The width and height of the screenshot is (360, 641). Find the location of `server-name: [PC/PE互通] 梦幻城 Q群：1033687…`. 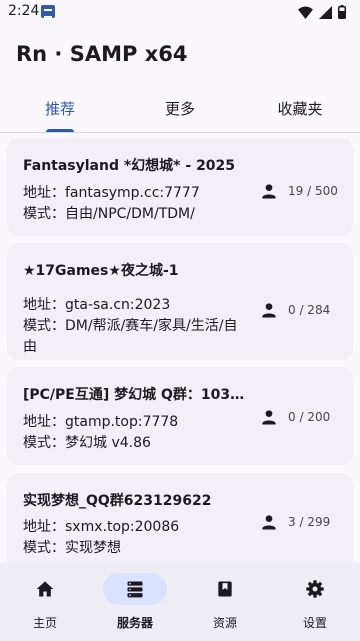

server-name: [PC/PE互通] 梦幻城 Q群：1033687… is located at coordinates (135, 395).